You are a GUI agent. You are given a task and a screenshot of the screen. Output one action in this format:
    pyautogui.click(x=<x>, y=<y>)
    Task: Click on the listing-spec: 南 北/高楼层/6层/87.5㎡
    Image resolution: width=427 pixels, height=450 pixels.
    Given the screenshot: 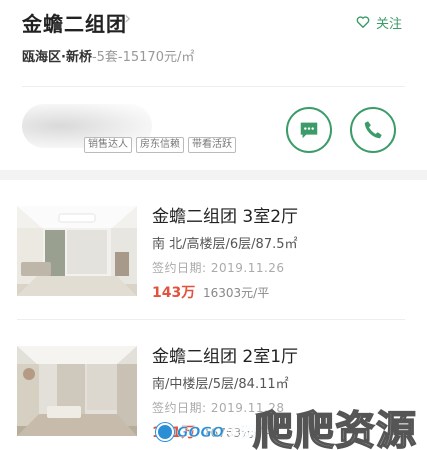 What is the action you would take?
    pyautogui.click(x=225, y=244)
    